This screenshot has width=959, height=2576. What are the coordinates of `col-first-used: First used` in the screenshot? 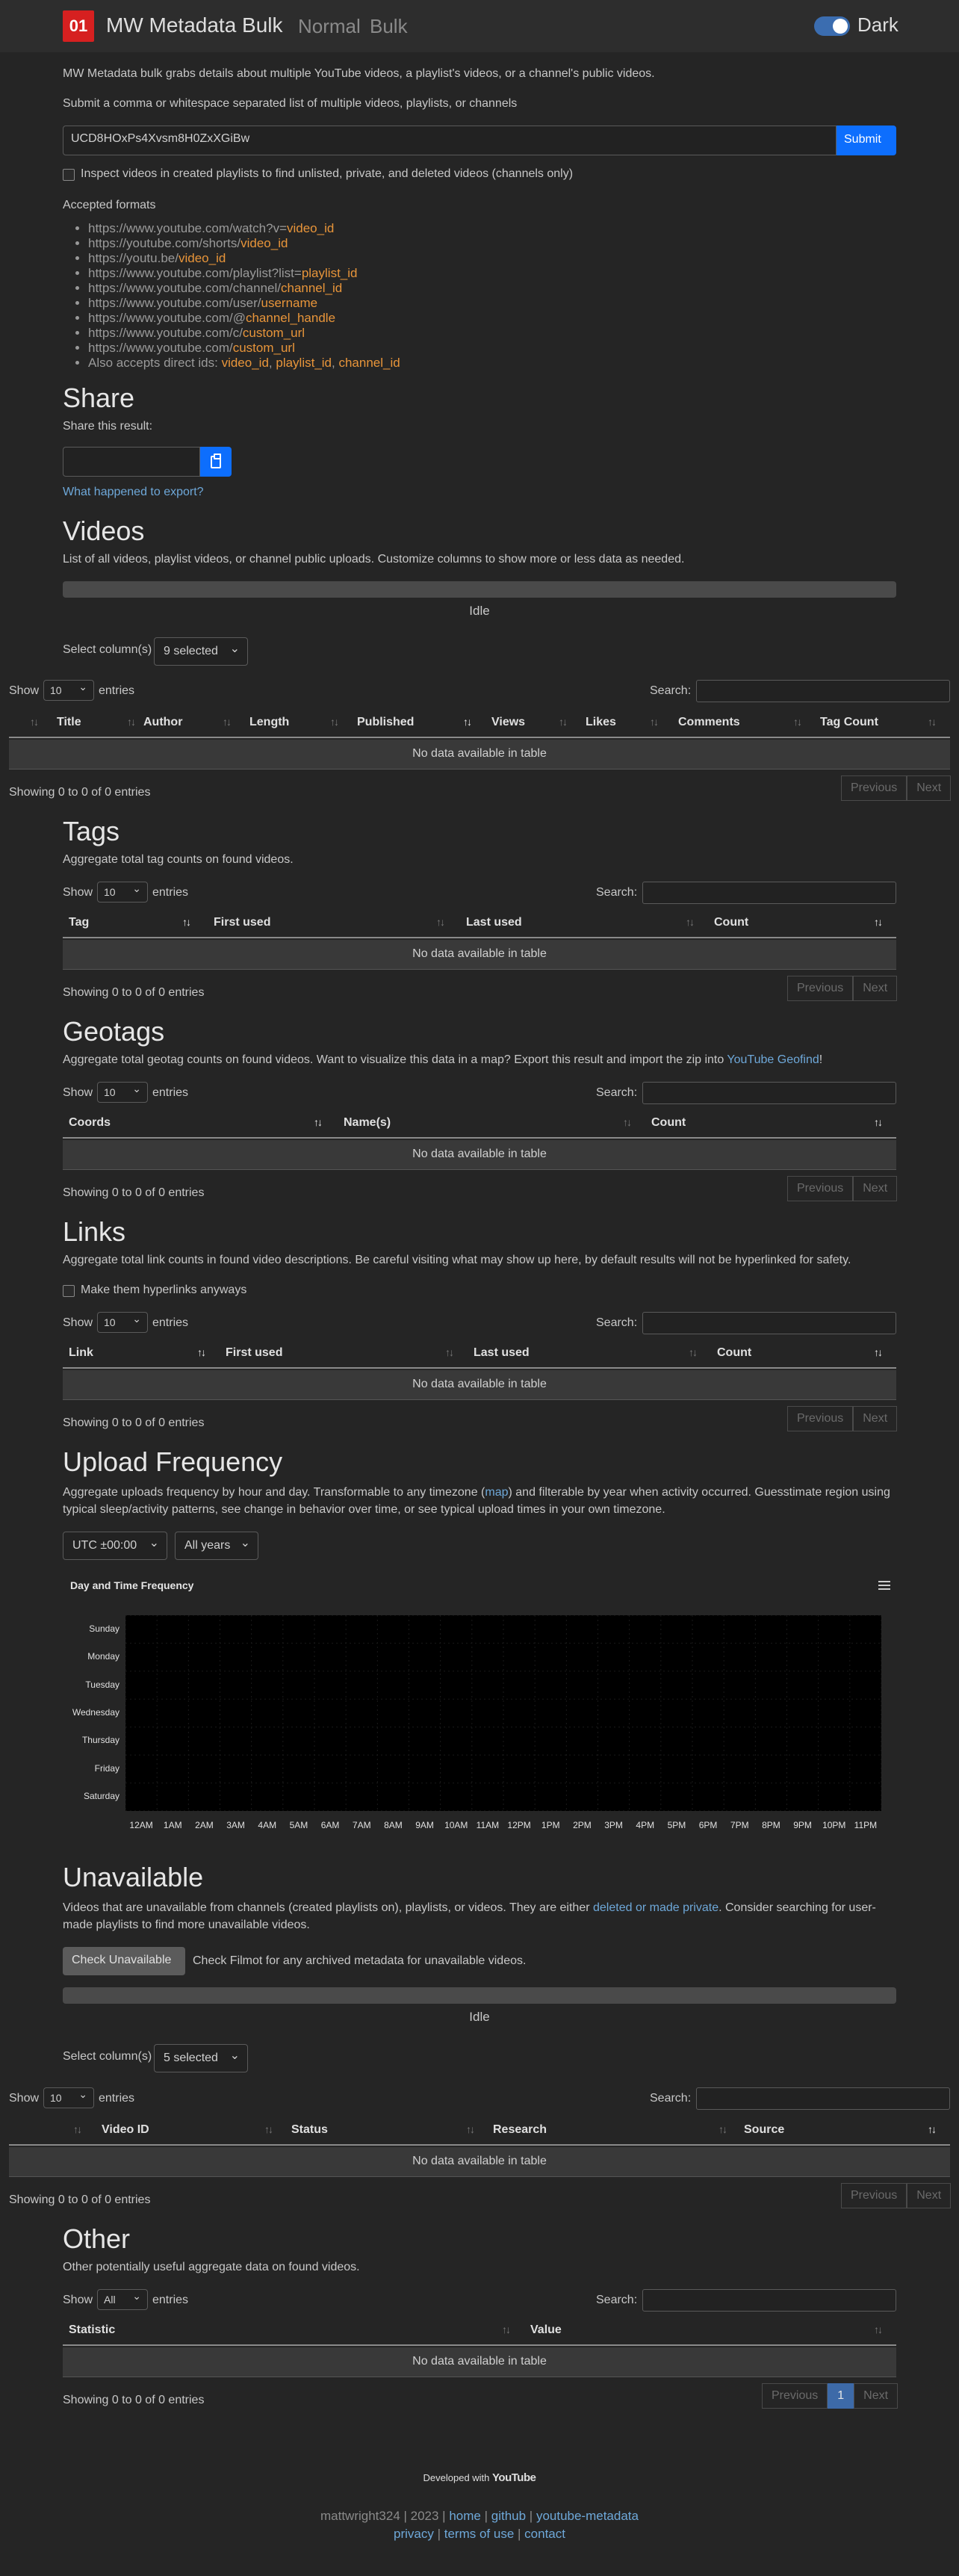 It's located at (254, 1353).